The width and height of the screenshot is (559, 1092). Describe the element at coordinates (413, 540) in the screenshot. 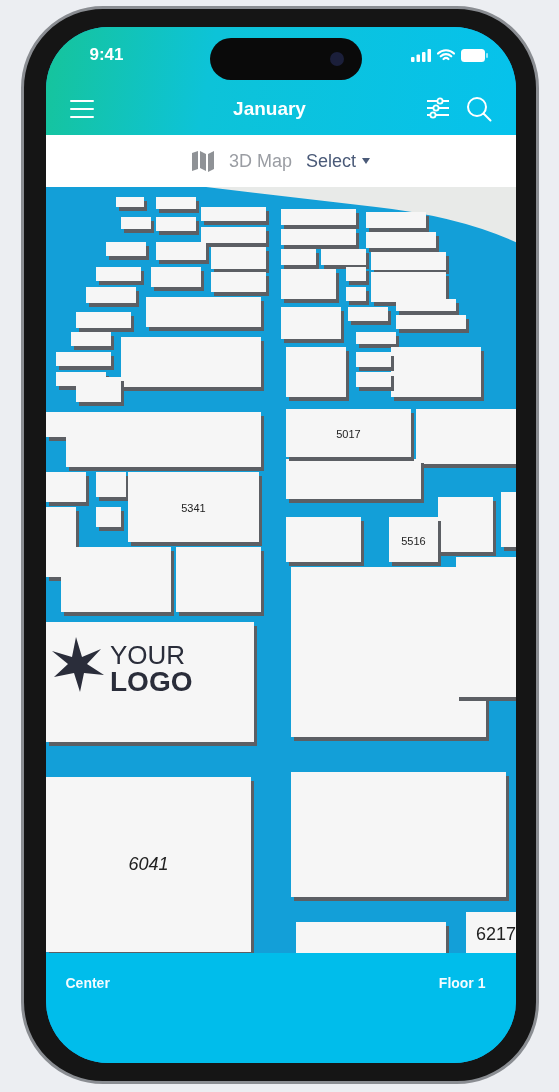

I see `booth-number: 5516` at that location.